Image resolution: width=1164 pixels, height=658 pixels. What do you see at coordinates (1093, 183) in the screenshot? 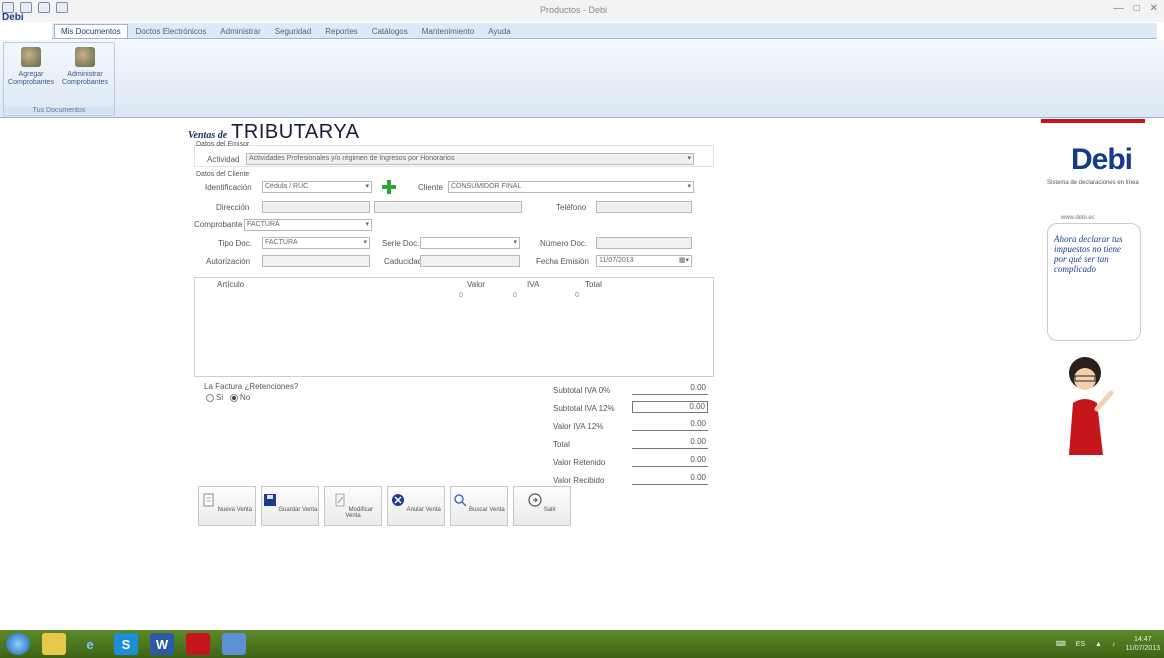
I see `ad-tagline: Sistema de declaraciones en línea` at bounding box center [1093, 183].